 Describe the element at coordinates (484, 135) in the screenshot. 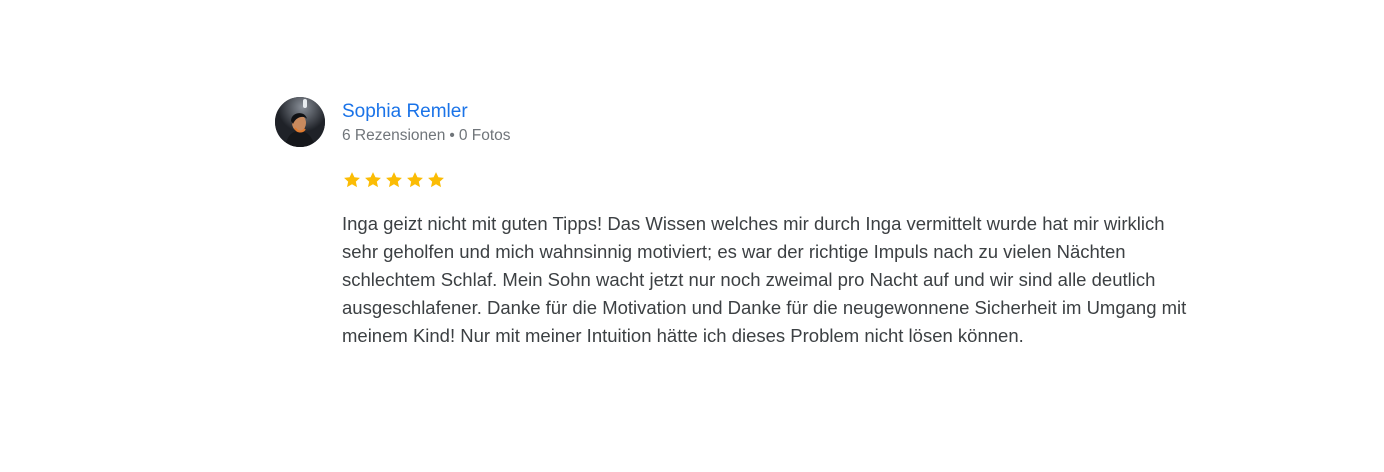

I see `photo-count: 0 Fotos` at that location.